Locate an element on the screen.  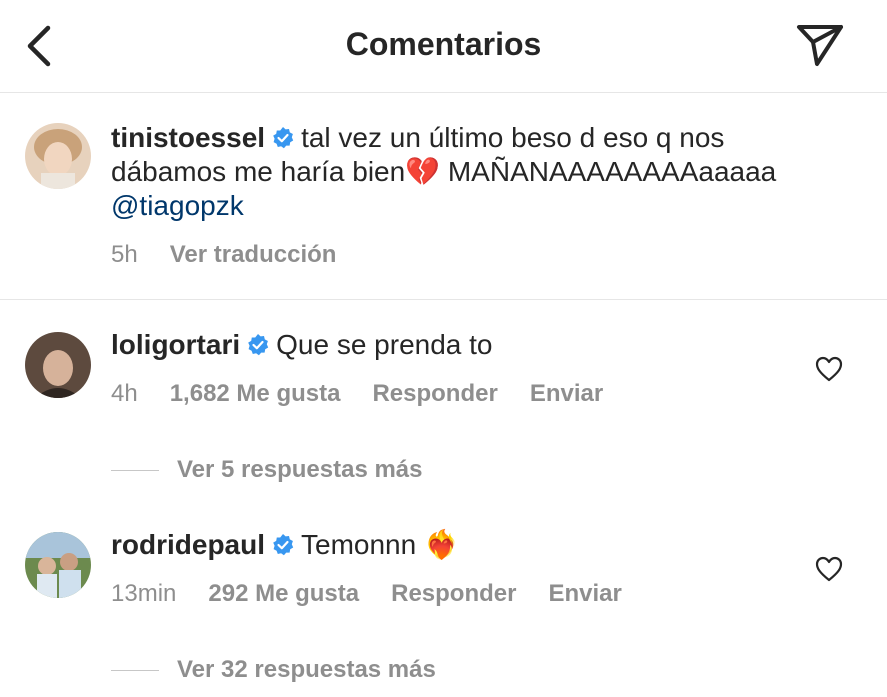
view-replies-button: Ver 32 respuestas más is located at coordinates (273, 670).